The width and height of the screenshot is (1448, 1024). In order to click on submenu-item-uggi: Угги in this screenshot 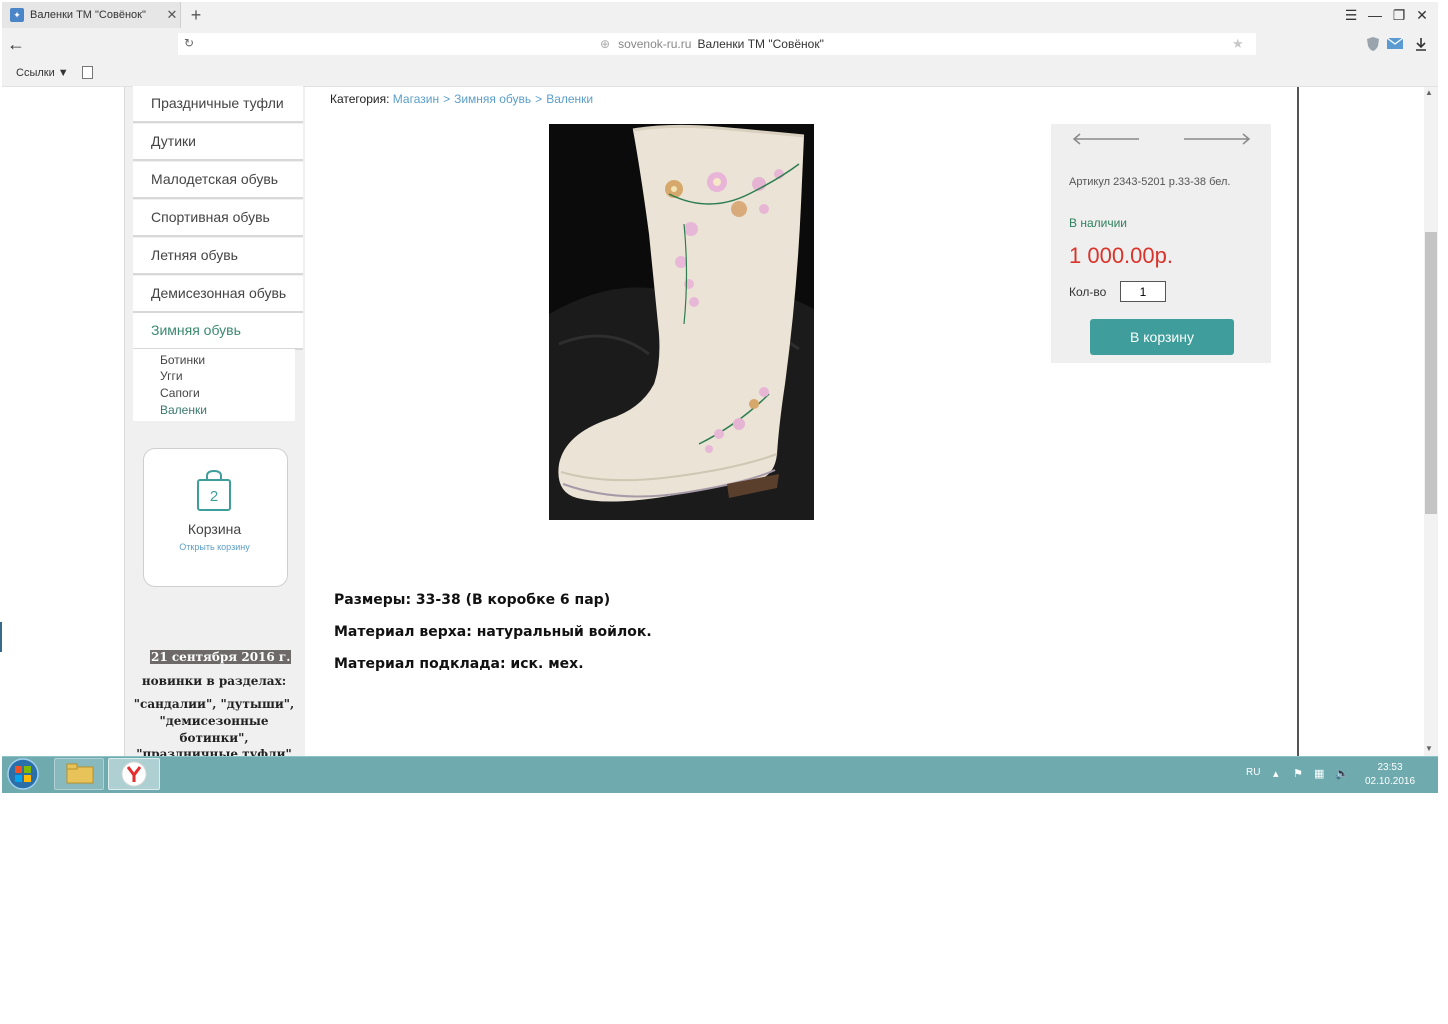, I will do `click(171, 376)`.